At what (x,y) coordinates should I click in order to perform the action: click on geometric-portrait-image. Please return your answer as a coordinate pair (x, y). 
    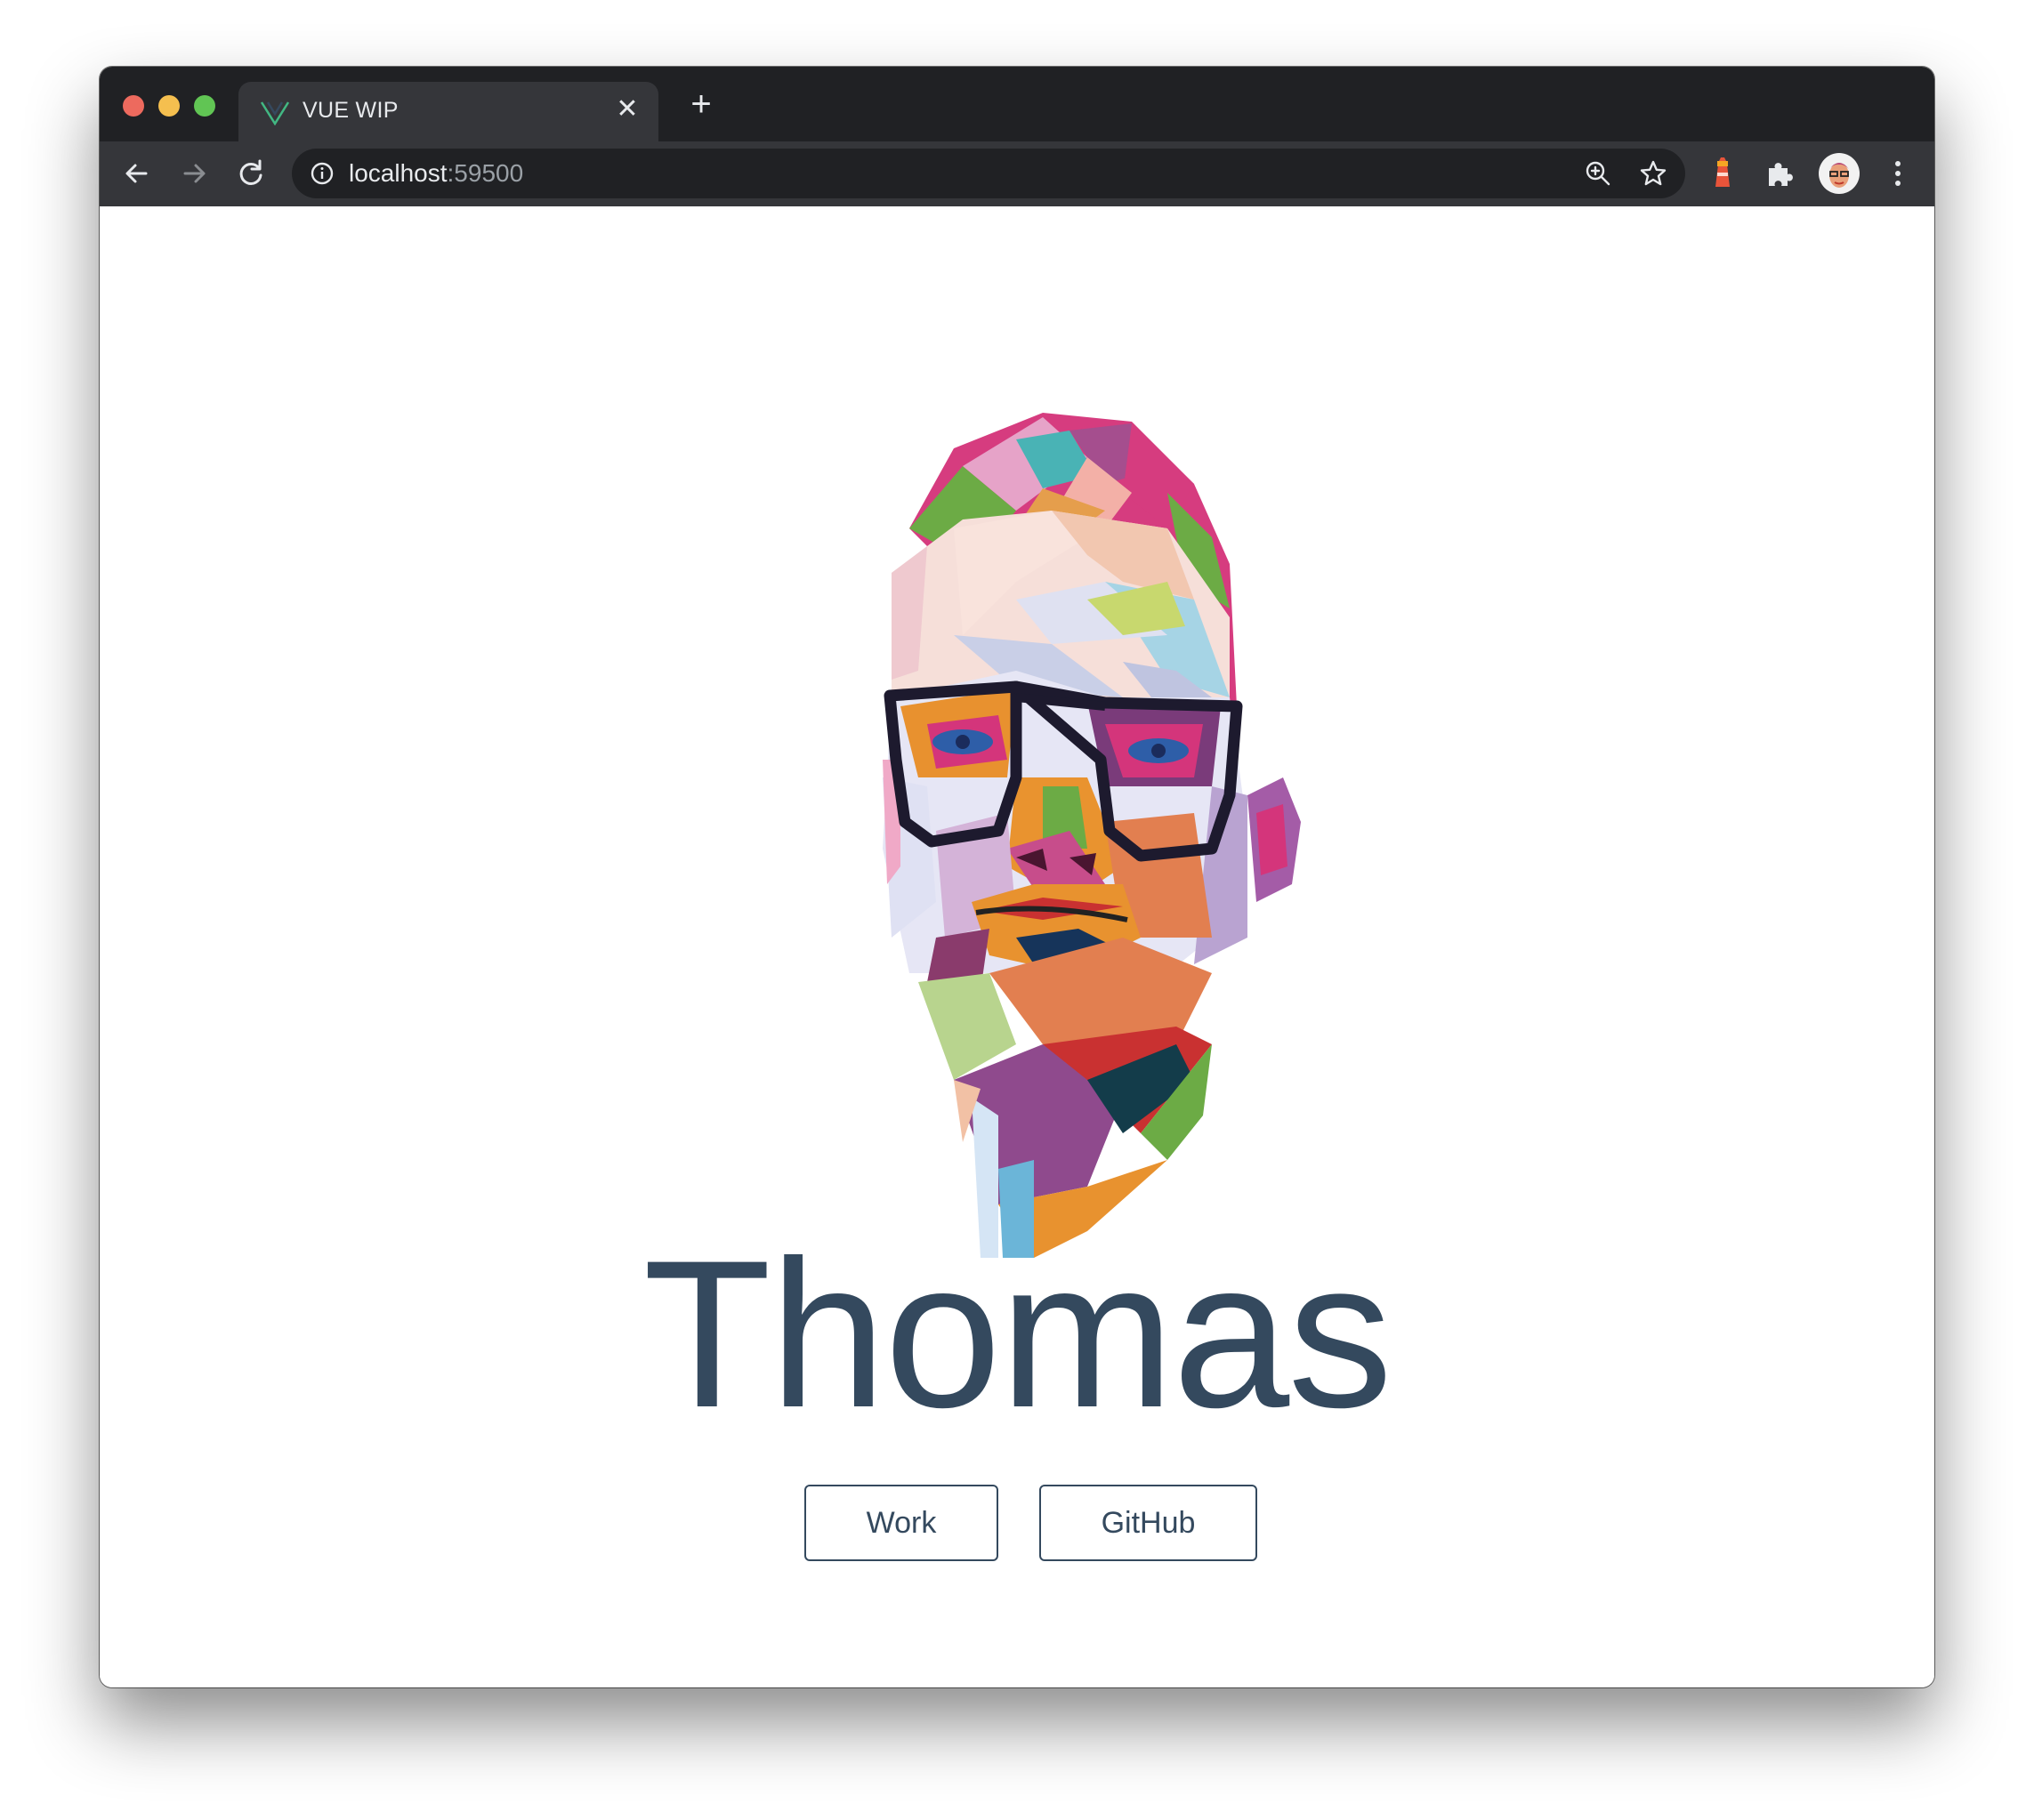
    Looking at the image, I should click on (1092, 835).